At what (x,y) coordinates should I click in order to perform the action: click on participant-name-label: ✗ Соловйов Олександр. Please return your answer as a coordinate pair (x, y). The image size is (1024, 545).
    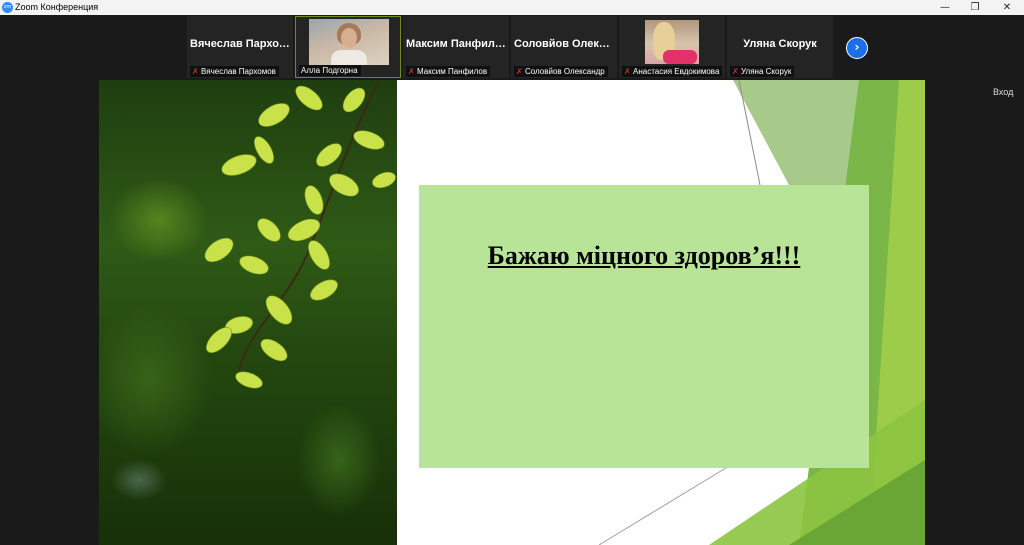
    Looking at the image, I should click on (561, 71).